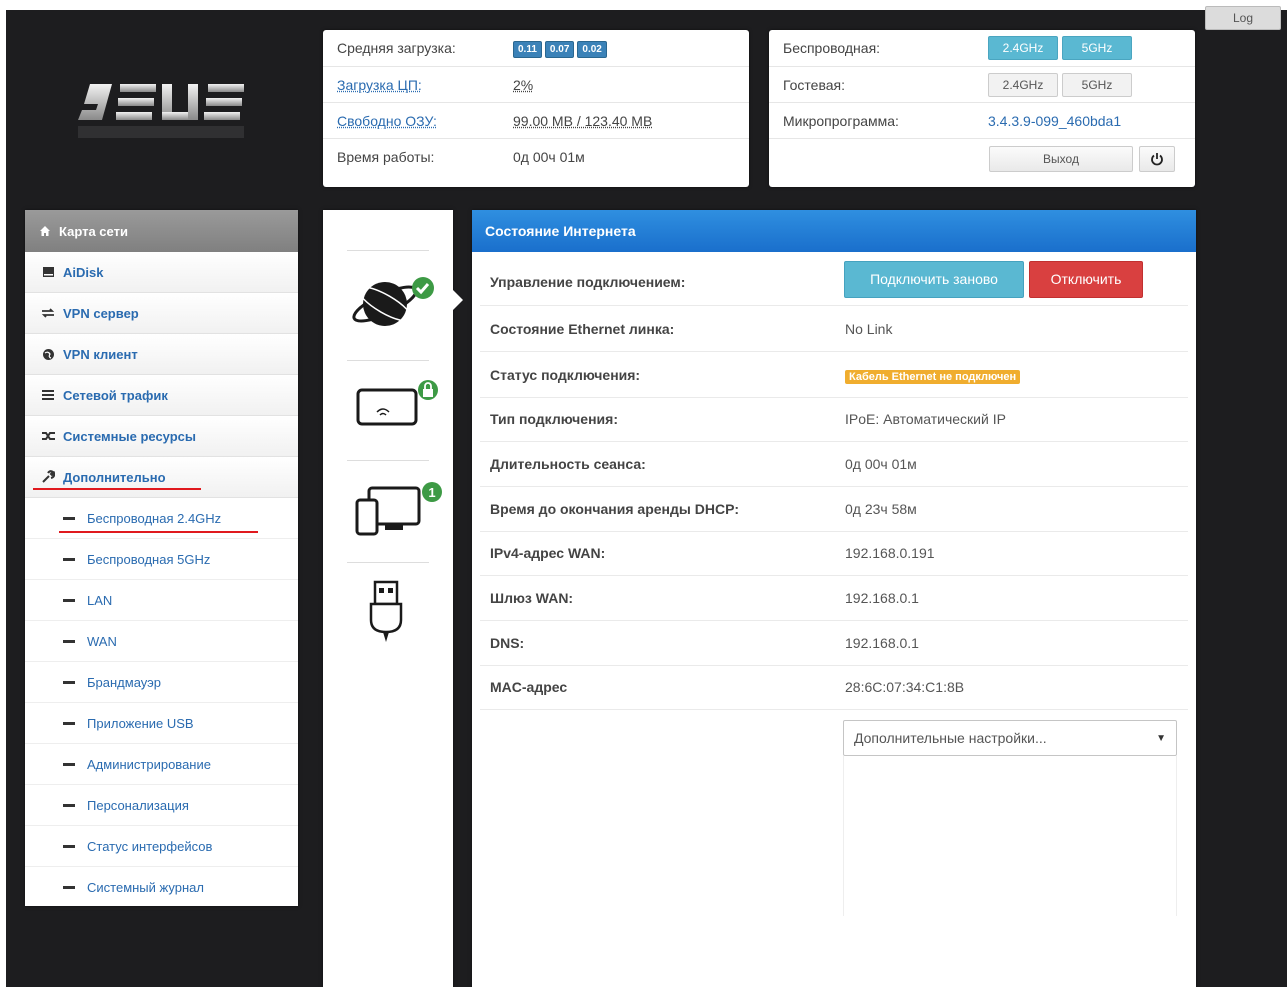 The image size is (1287, 987). I want to click on sidebar-sub-system-log: Системный журнал, so click(161, 887).